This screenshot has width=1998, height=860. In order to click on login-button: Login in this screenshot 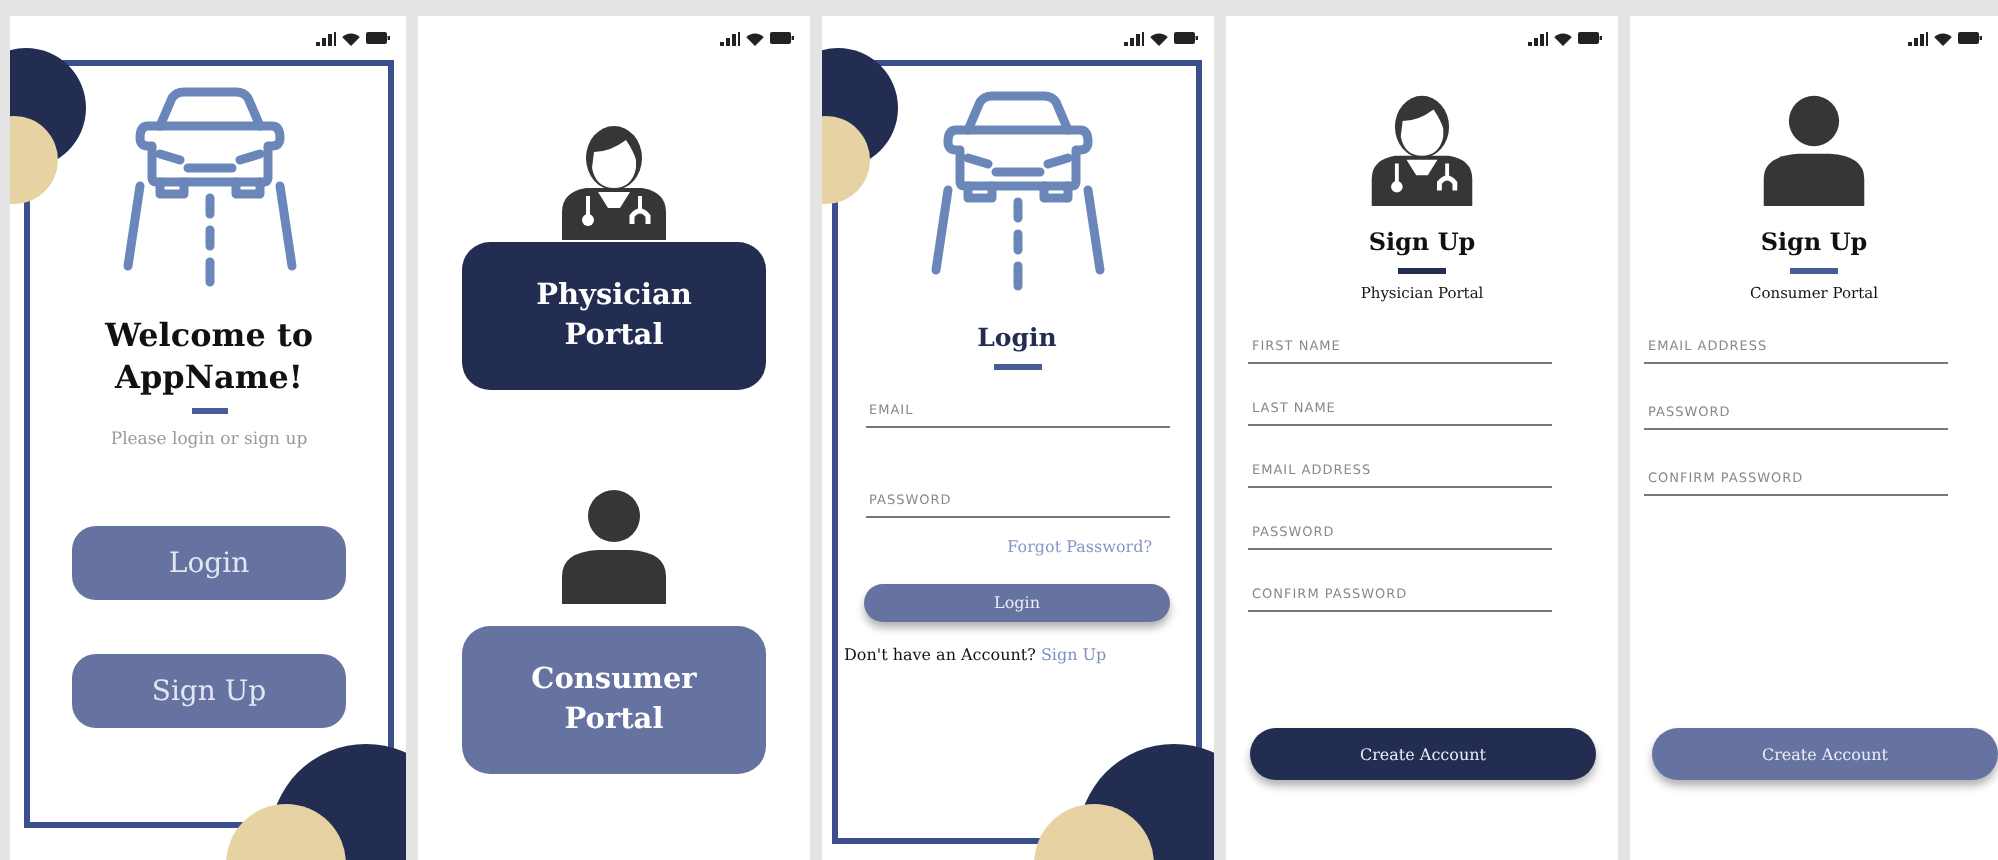, I will do `click(1017, 603)`.